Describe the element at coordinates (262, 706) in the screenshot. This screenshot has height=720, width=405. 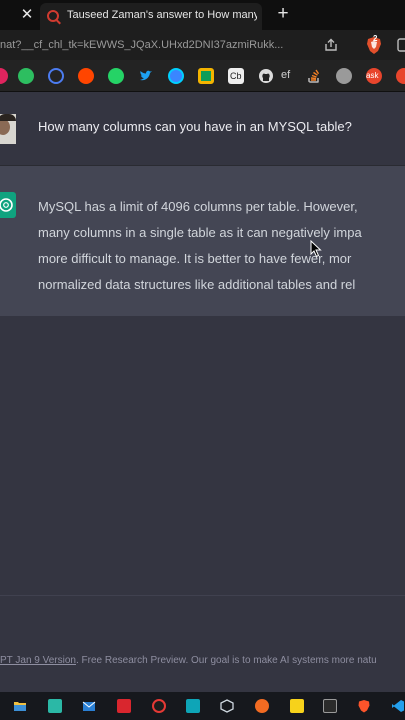
I see `app-orange-icon` at that location.